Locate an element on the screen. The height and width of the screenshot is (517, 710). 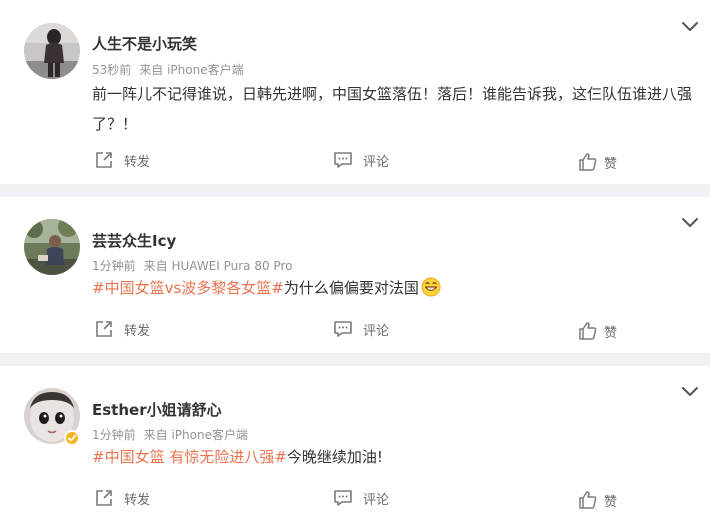
comment-time: 53秒前 is located at coordinates (112, 70).